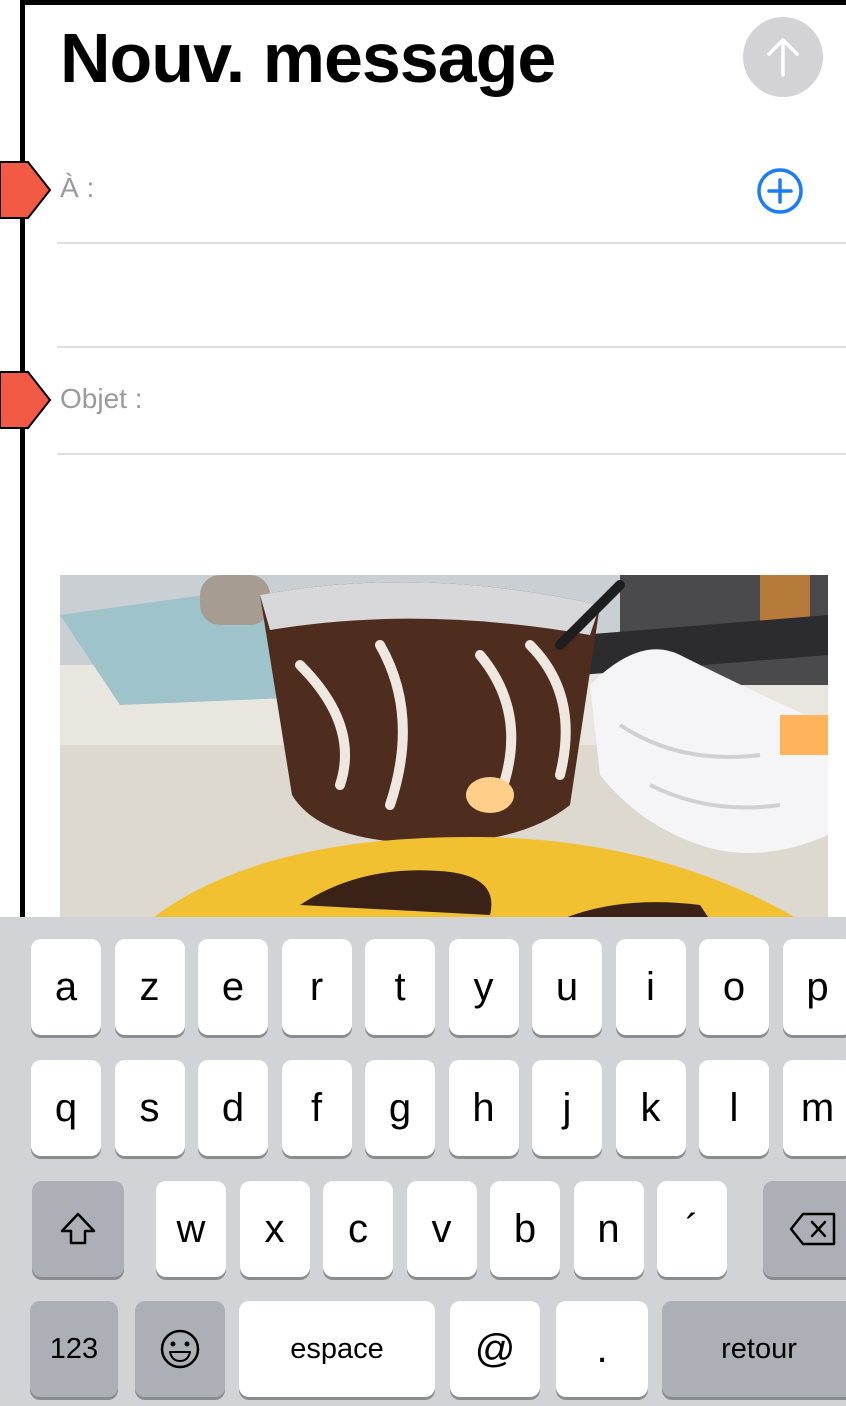  I want to click on key-h: h, so click(483, 1108).